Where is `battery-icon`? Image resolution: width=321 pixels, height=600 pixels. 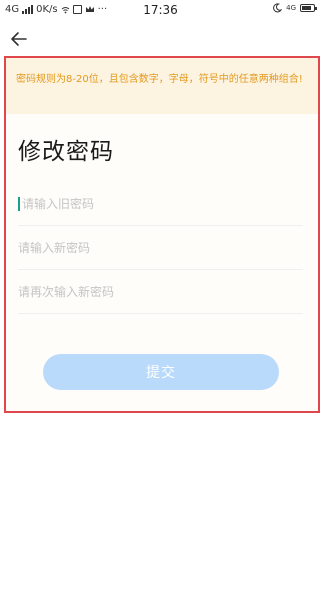
battery-icon is located at coordinates (308, 8).